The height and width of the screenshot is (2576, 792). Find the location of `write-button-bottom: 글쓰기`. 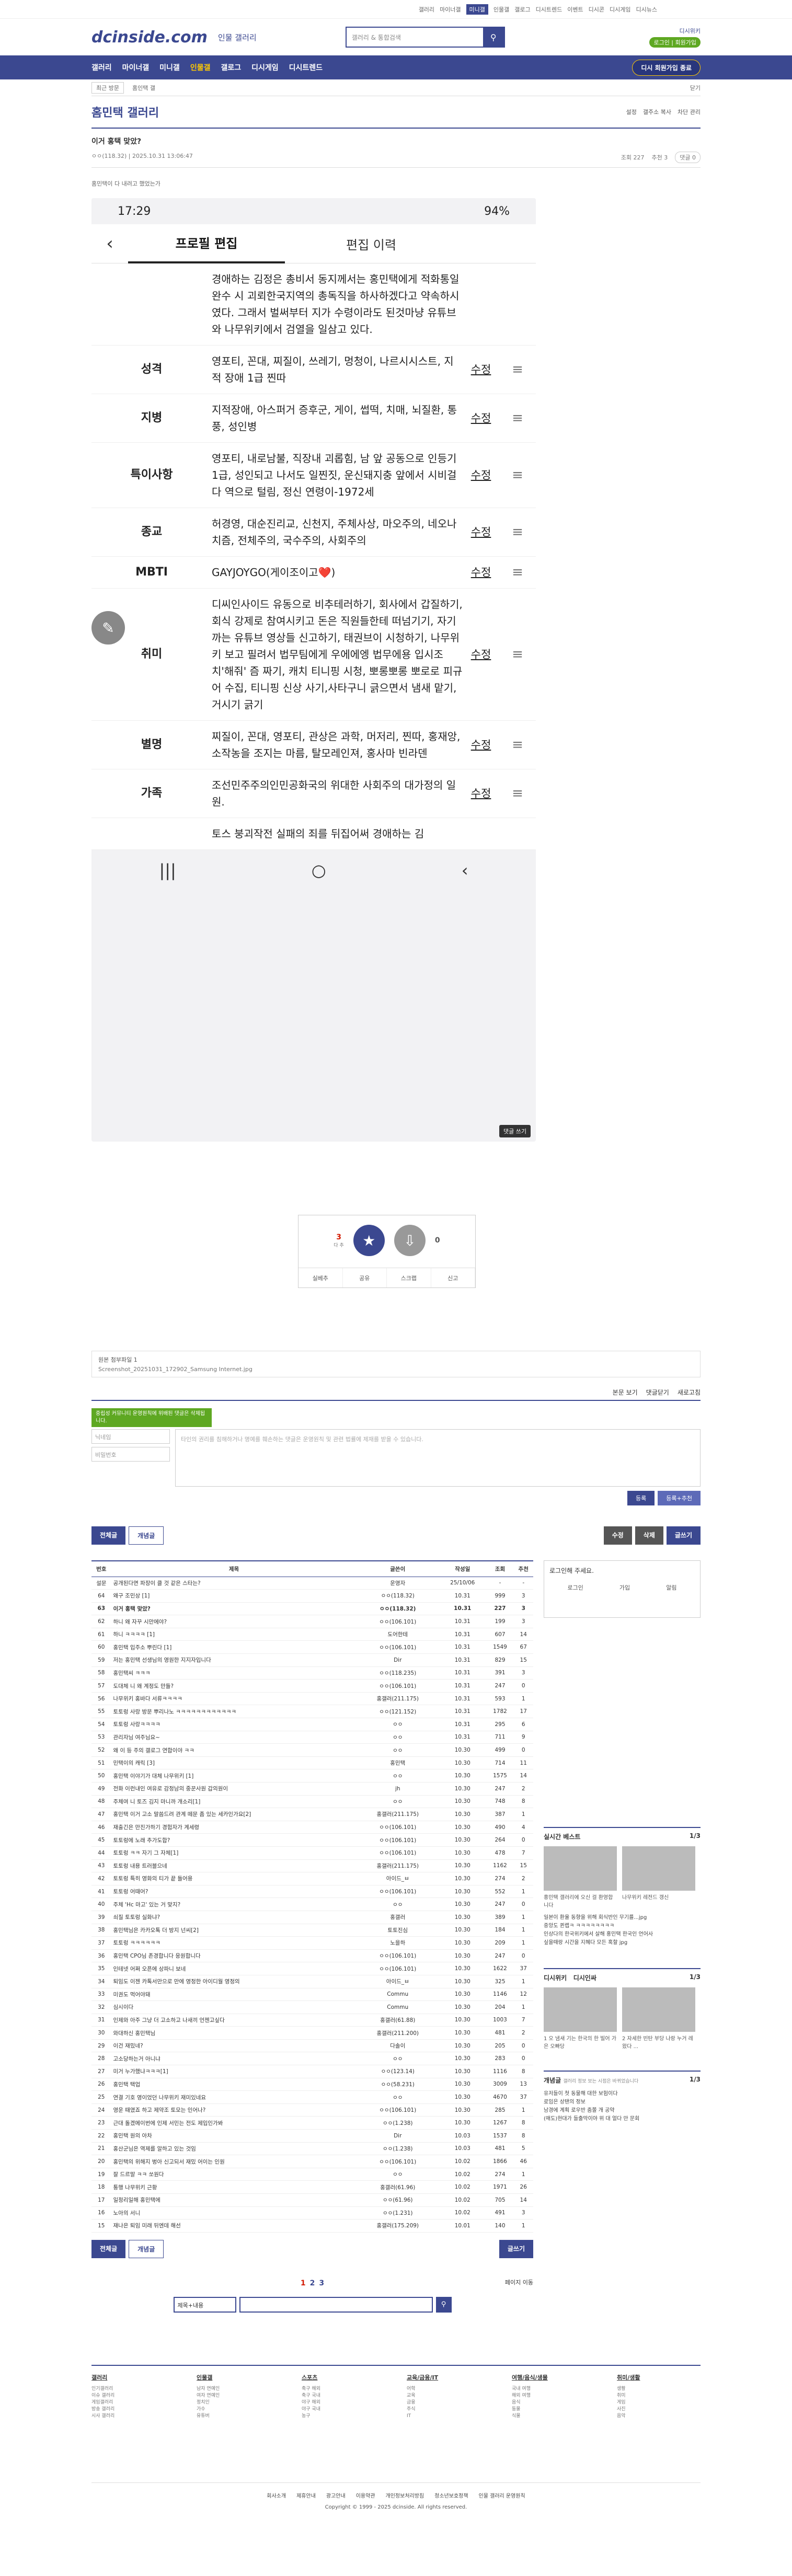

write-button-bottom: 글쓰기 is located at coordinates (516, 2248).